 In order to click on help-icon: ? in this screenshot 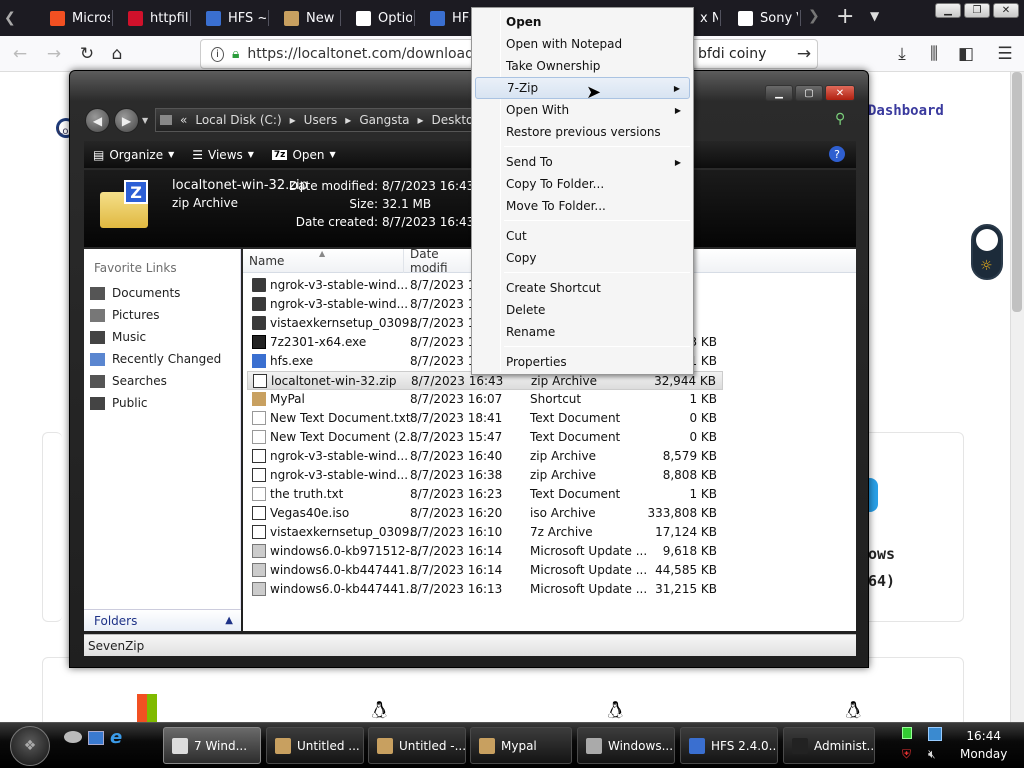, I will do `click(837, 154)`.